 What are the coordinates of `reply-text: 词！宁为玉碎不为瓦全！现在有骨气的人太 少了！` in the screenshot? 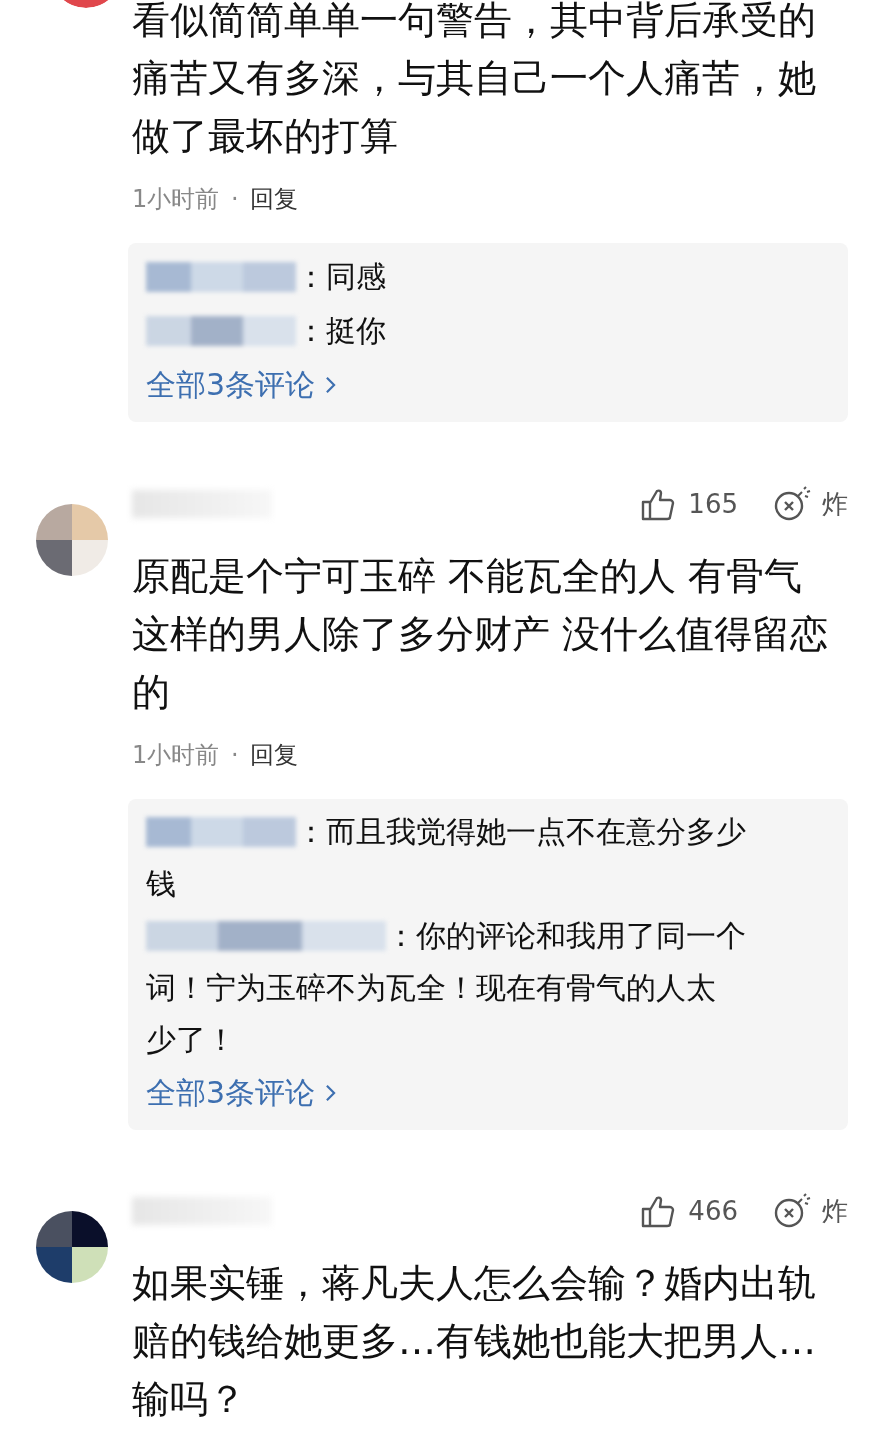 It's located at (431, 1014).